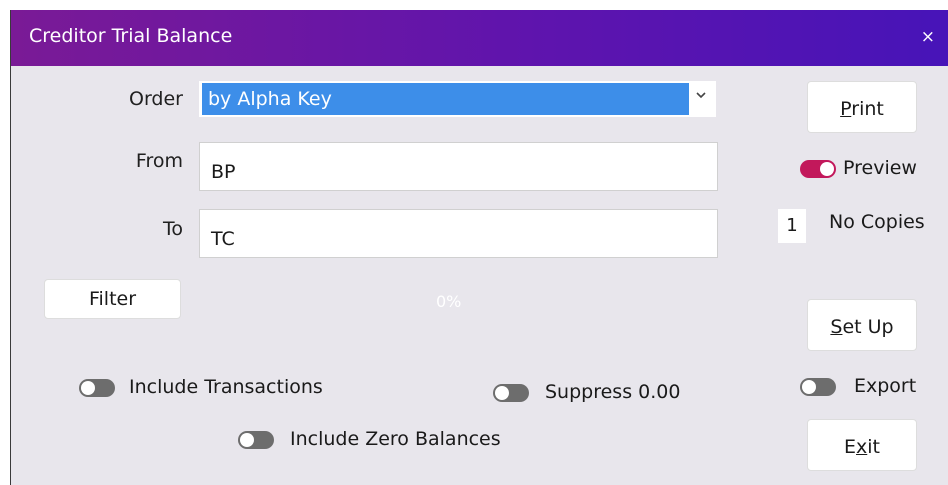 The image size is (948, 485). I want to click on preview-label: Preview, so click(880, 168).